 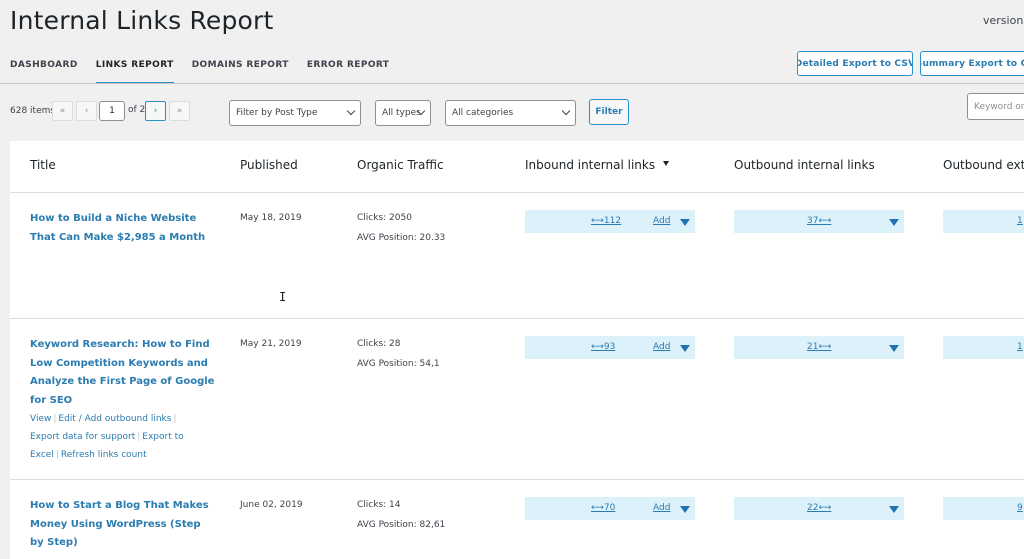 I want to click on column-outbound-external: Outbound exte, so click(x=983, y=165).